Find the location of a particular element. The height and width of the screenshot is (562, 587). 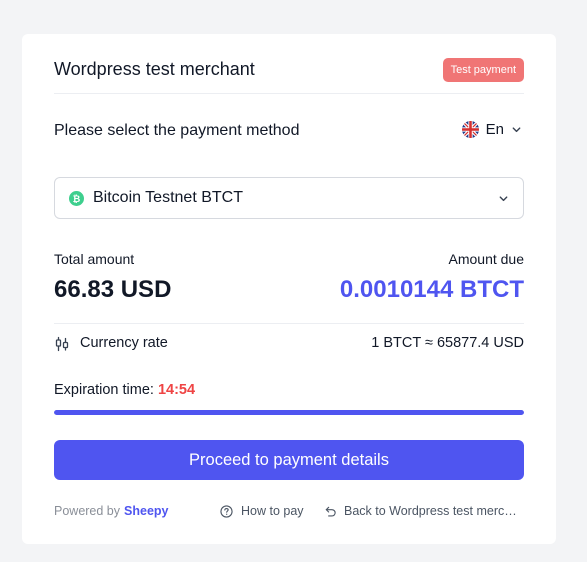

expiration-row: Expiration time: 14:54 is located at coordinates (124, 390).